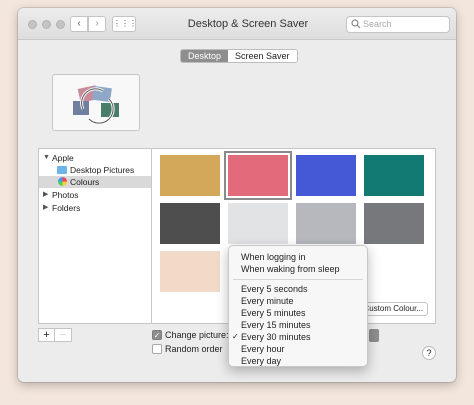 Image resolution: width=474 pixels, height=405 pixels. What do you see at coordinates (398, 24) in the screenshot?
I see `search-field: Search` at bounding box center [398, 24].